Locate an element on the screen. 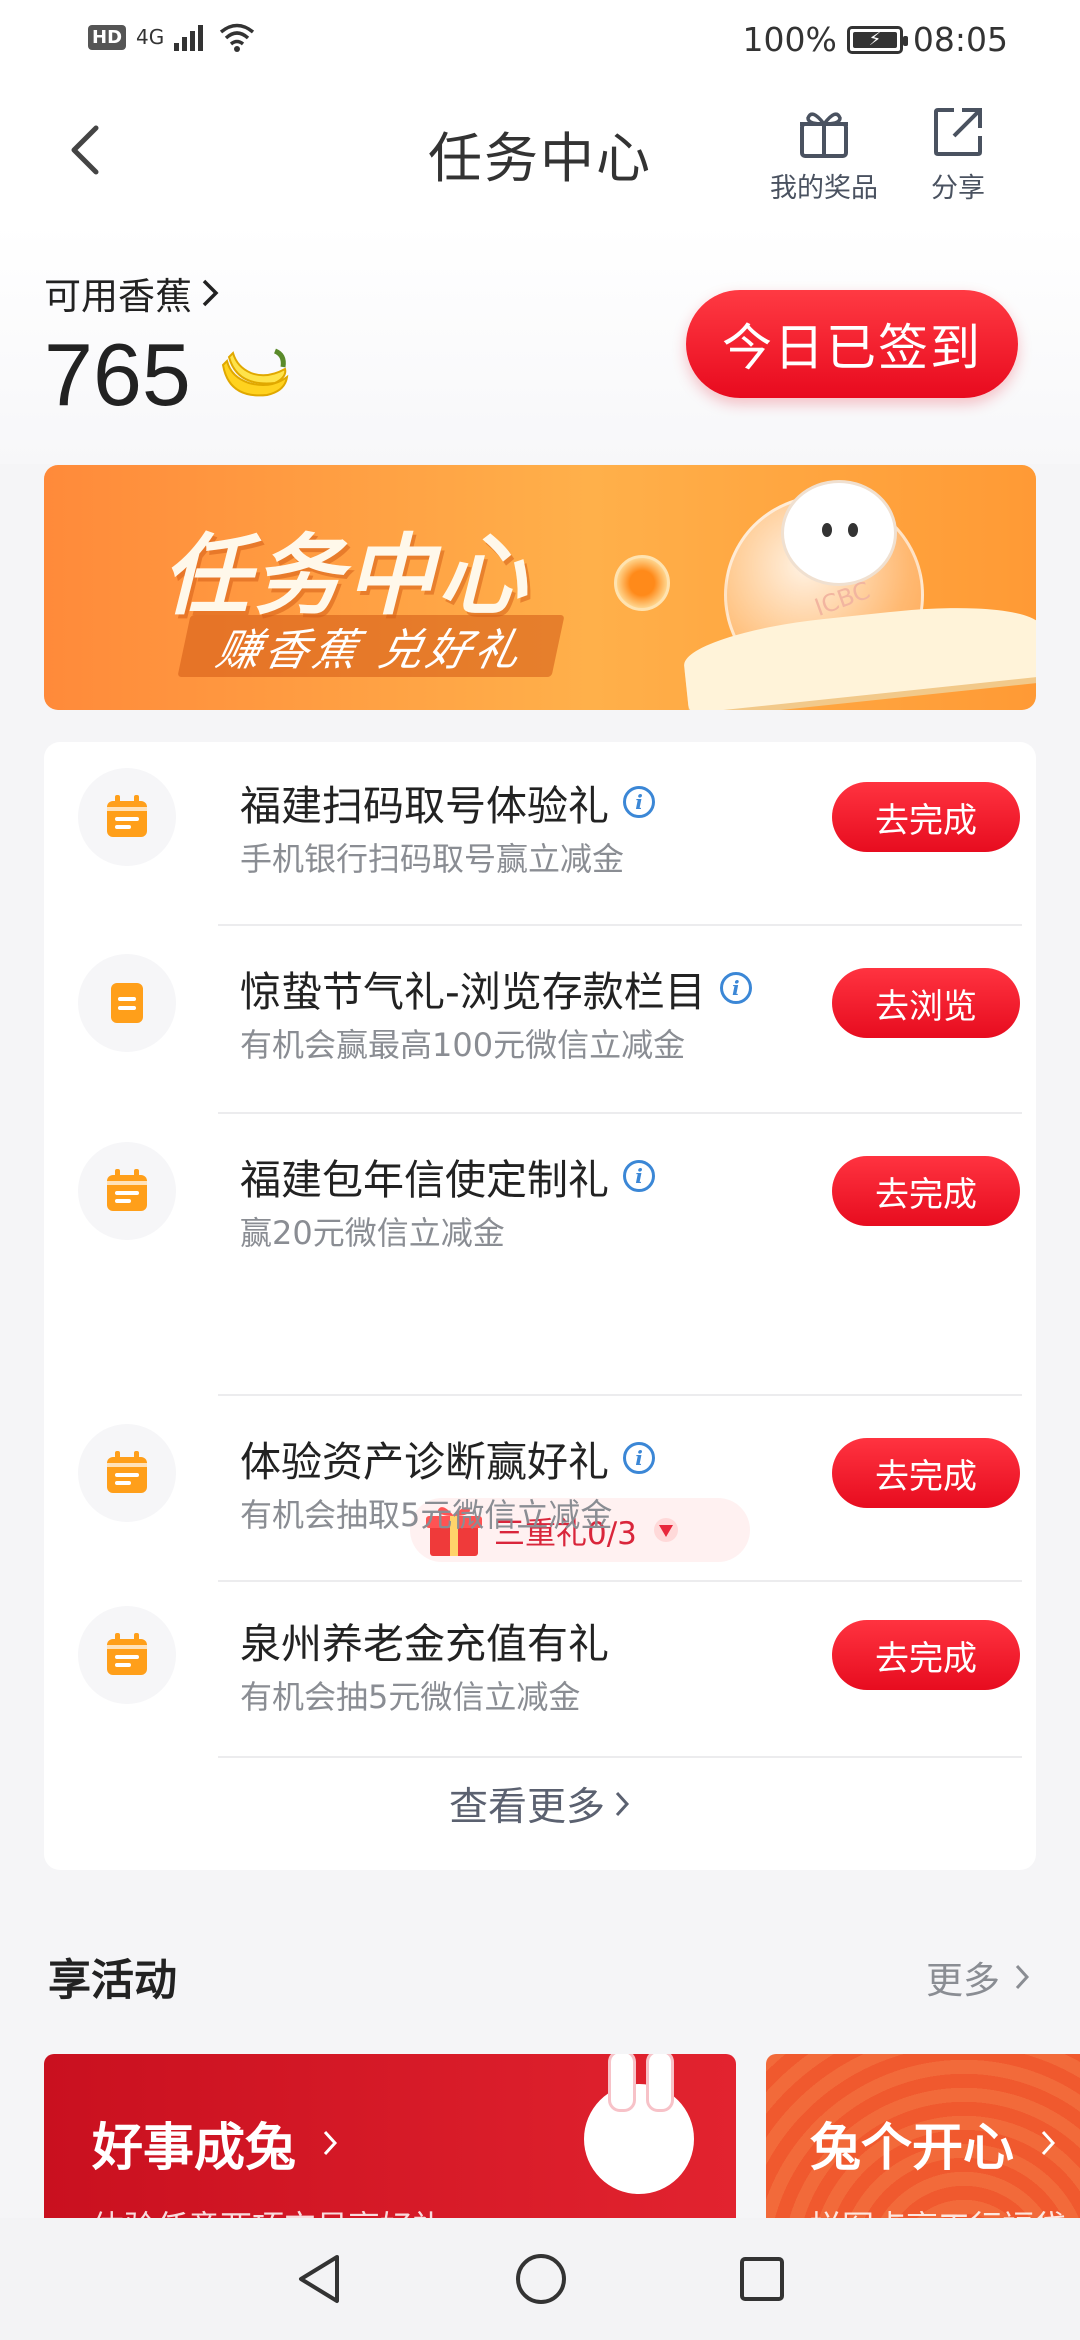 This screenshot has width=1080, height=2340. view-more-link: 查看更多 is located at coordinates (540, 1804).